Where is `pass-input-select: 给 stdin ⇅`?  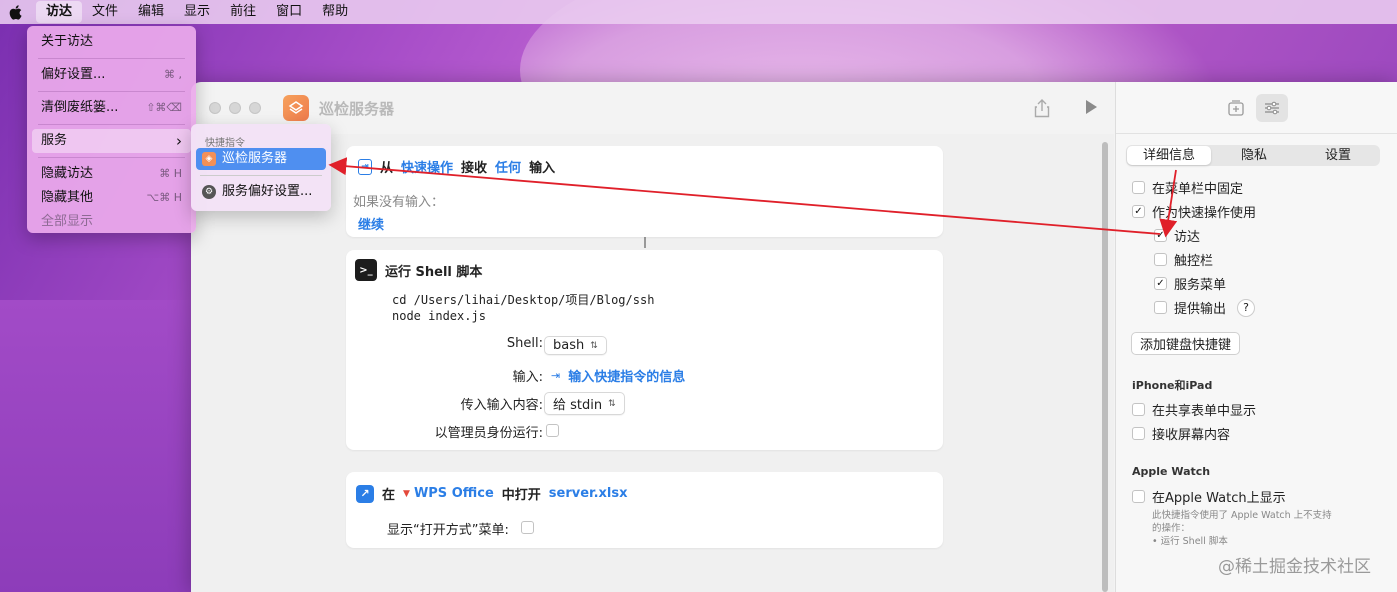
pass-input-select: 给 stdin ⇅ is located at coordinates (584, 403).